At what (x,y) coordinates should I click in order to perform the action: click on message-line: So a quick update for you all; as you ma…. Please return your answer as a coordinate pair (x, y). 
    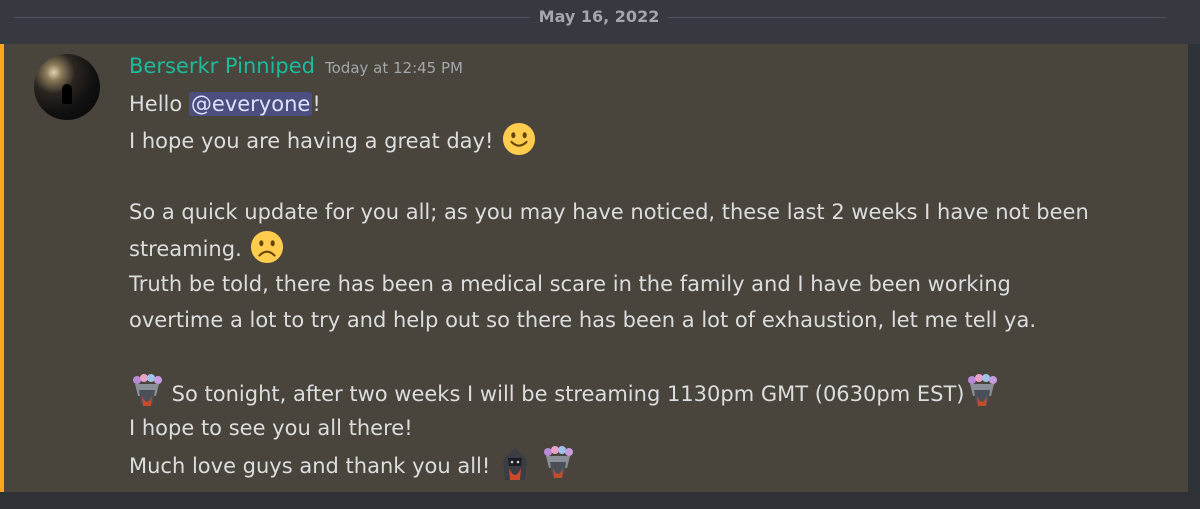
    Looking at the image, I should click on (649, 212).